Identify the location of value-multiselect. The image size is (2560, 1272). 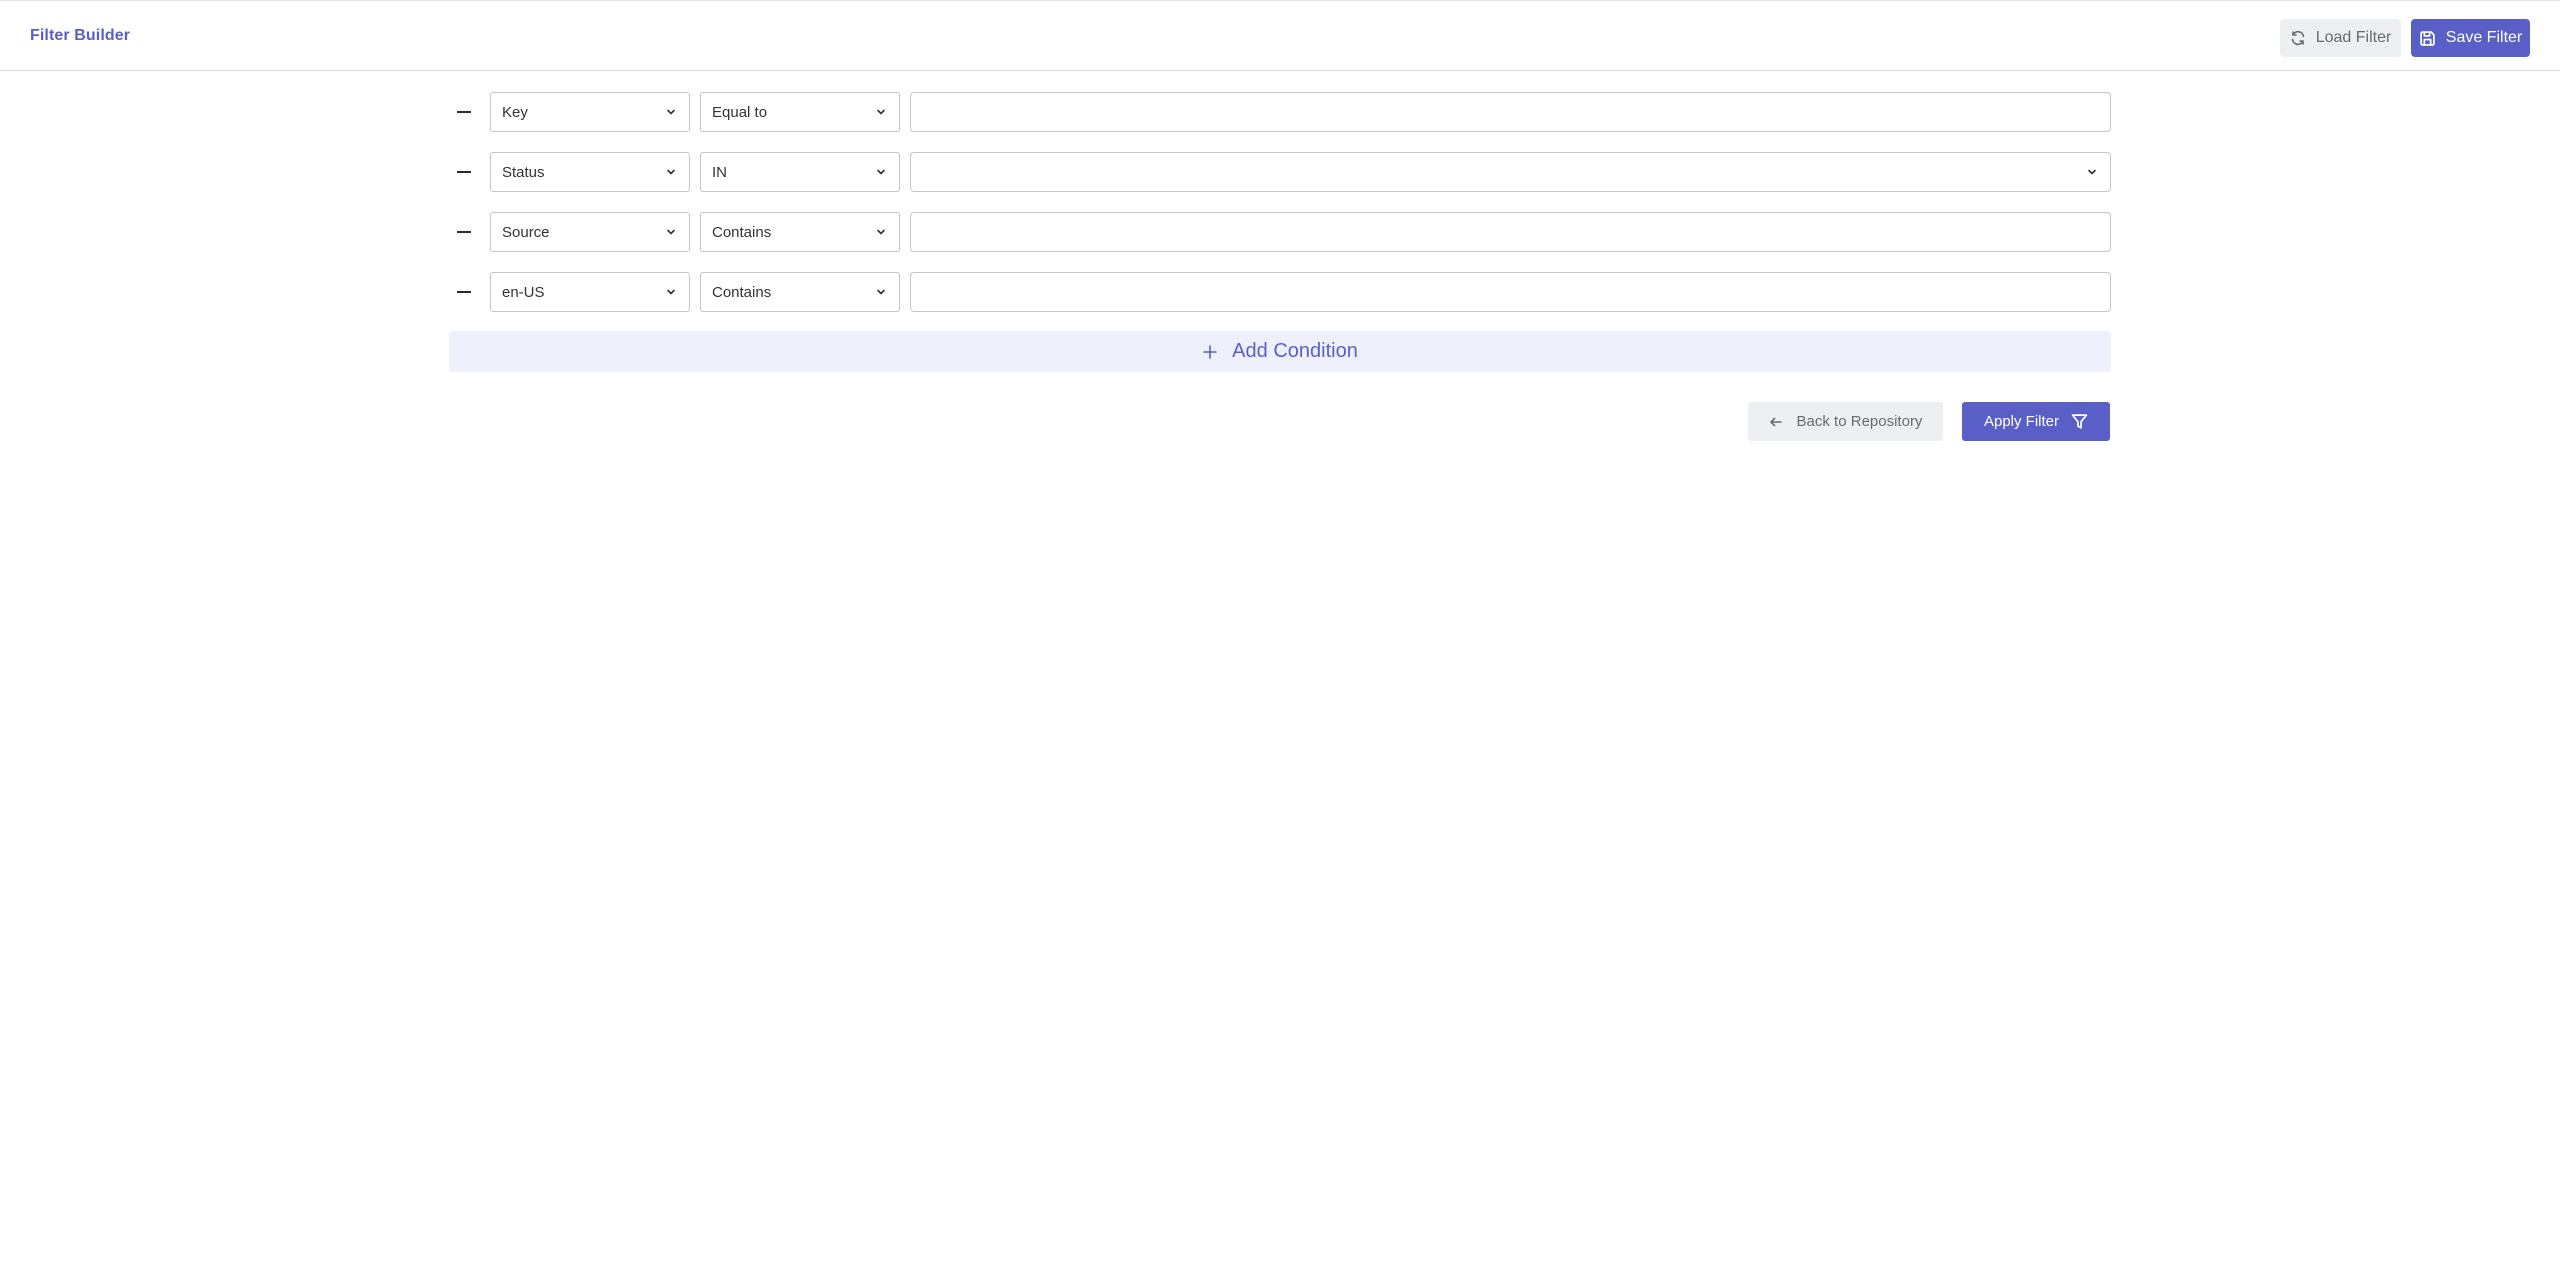
(1510, 172).